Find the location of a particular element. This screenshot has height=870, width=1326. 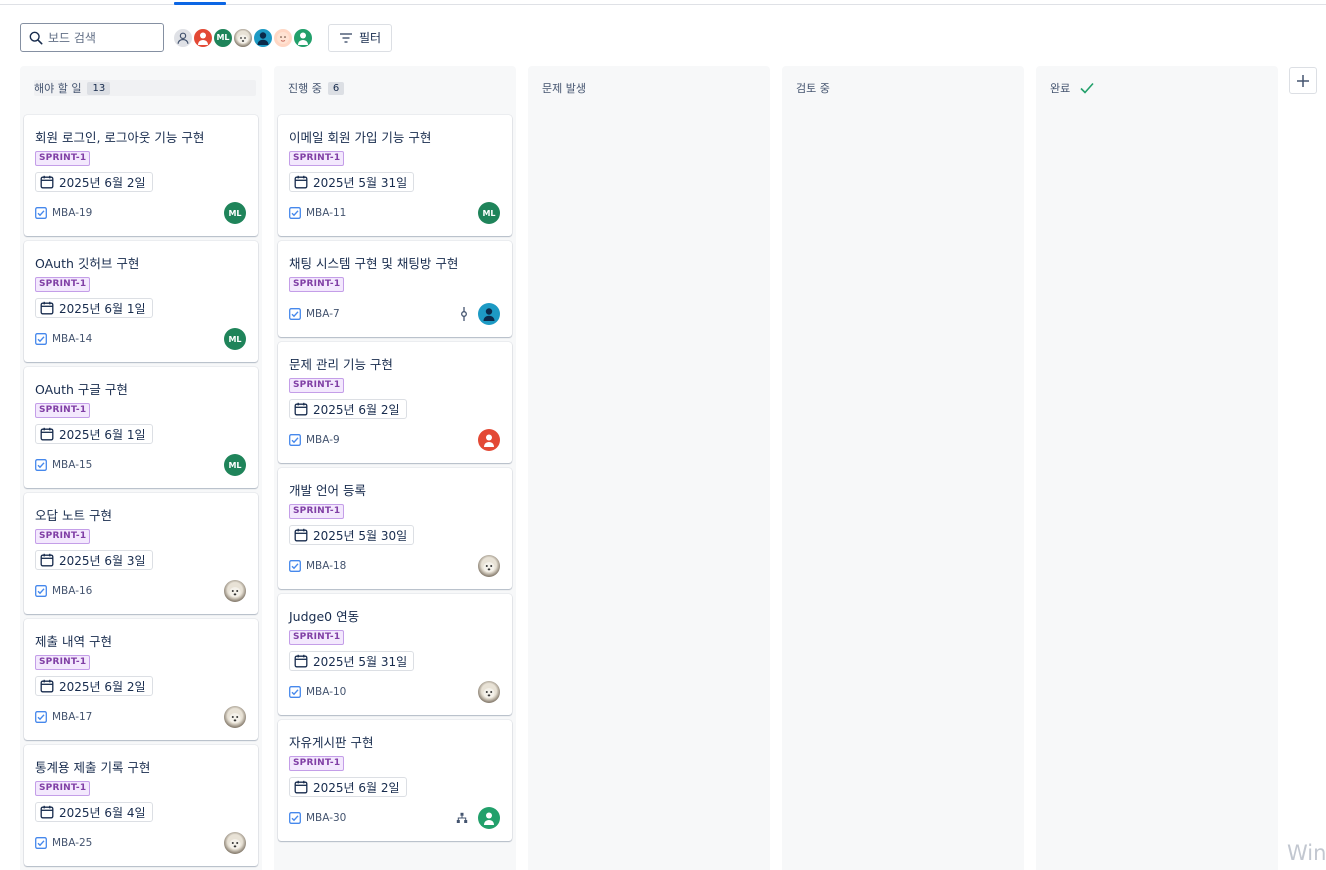

avatar-ml: ML is located at coordinates (223, 37).